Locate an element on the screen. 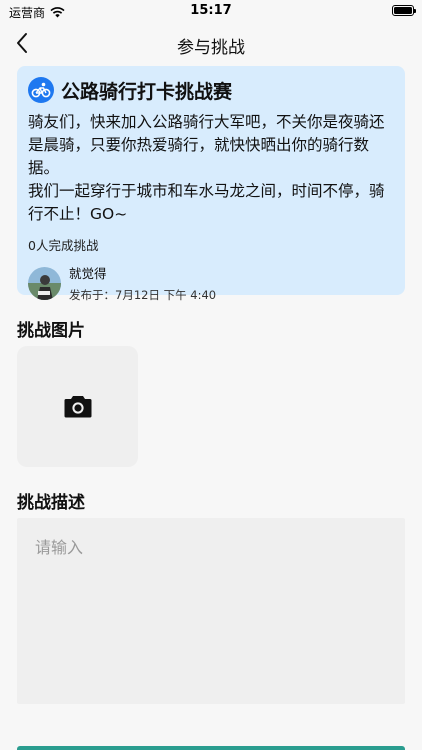  nav-bar: 参与挑战 is located at coordinates (211, 43).